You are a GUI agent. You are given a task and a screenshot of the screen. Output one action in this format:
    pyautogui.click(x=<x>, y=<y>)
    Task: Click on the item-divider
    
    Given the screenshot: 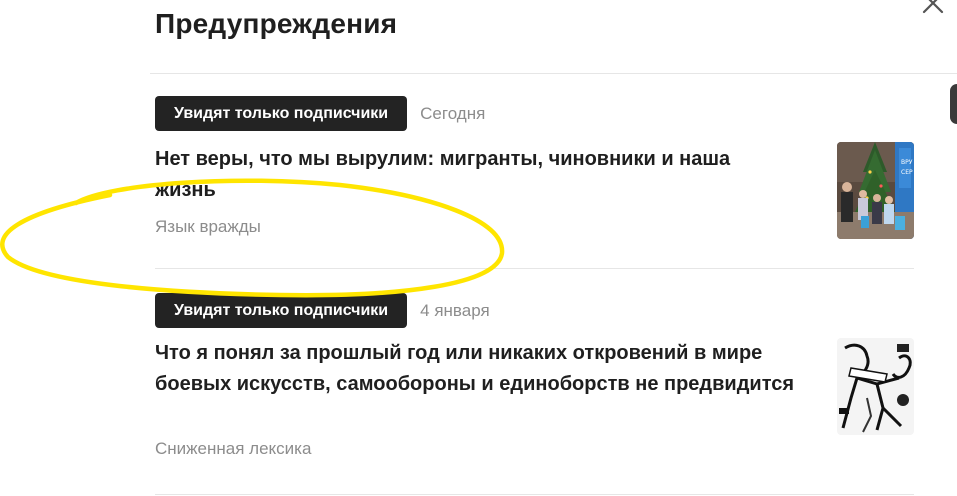 What is the action you would take?
    pyautogui.click(x=534, y=268)
    